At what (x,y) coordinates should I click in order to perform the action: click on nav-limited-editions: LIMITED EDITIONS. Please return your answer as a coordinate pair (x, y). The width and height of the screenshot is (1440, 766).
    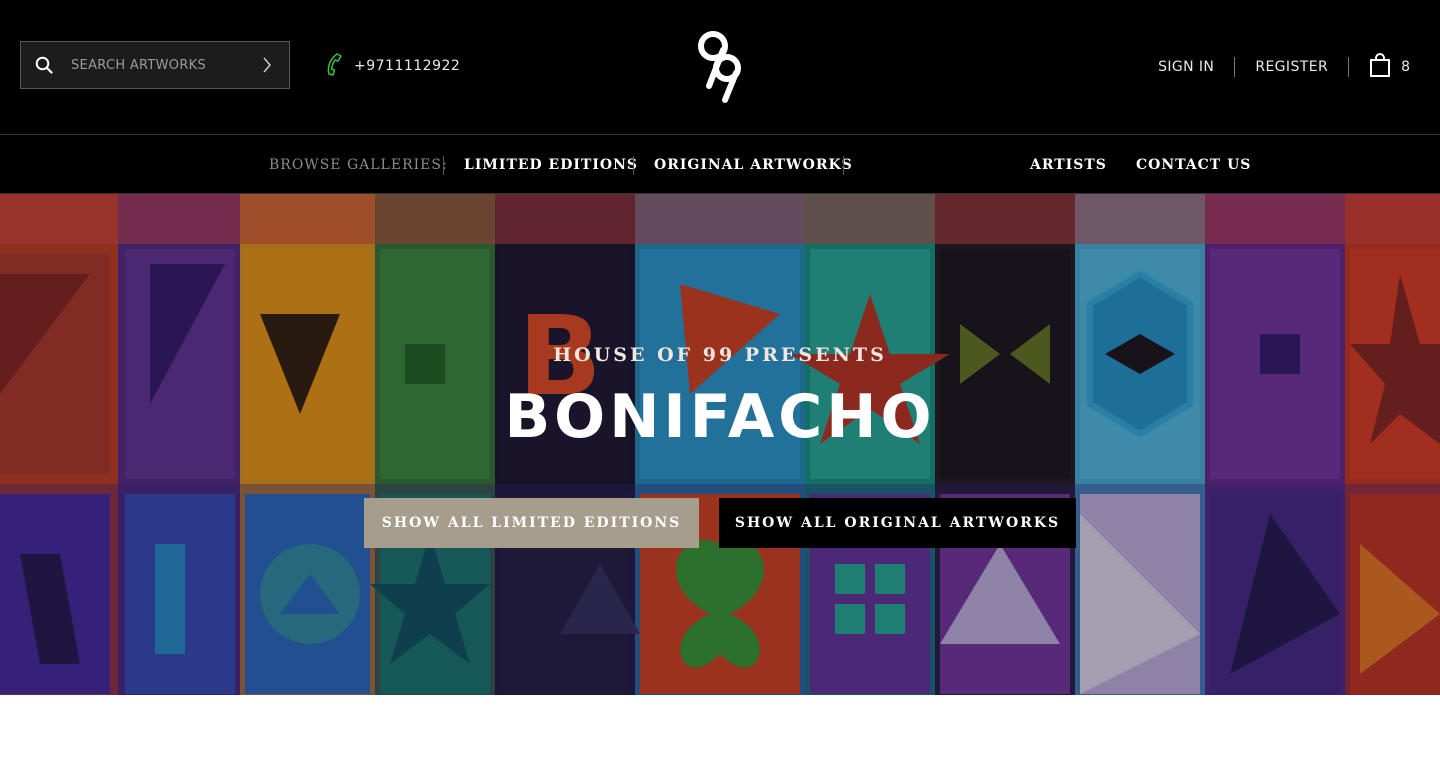
    Looking at the image, I should click on (551, 165).